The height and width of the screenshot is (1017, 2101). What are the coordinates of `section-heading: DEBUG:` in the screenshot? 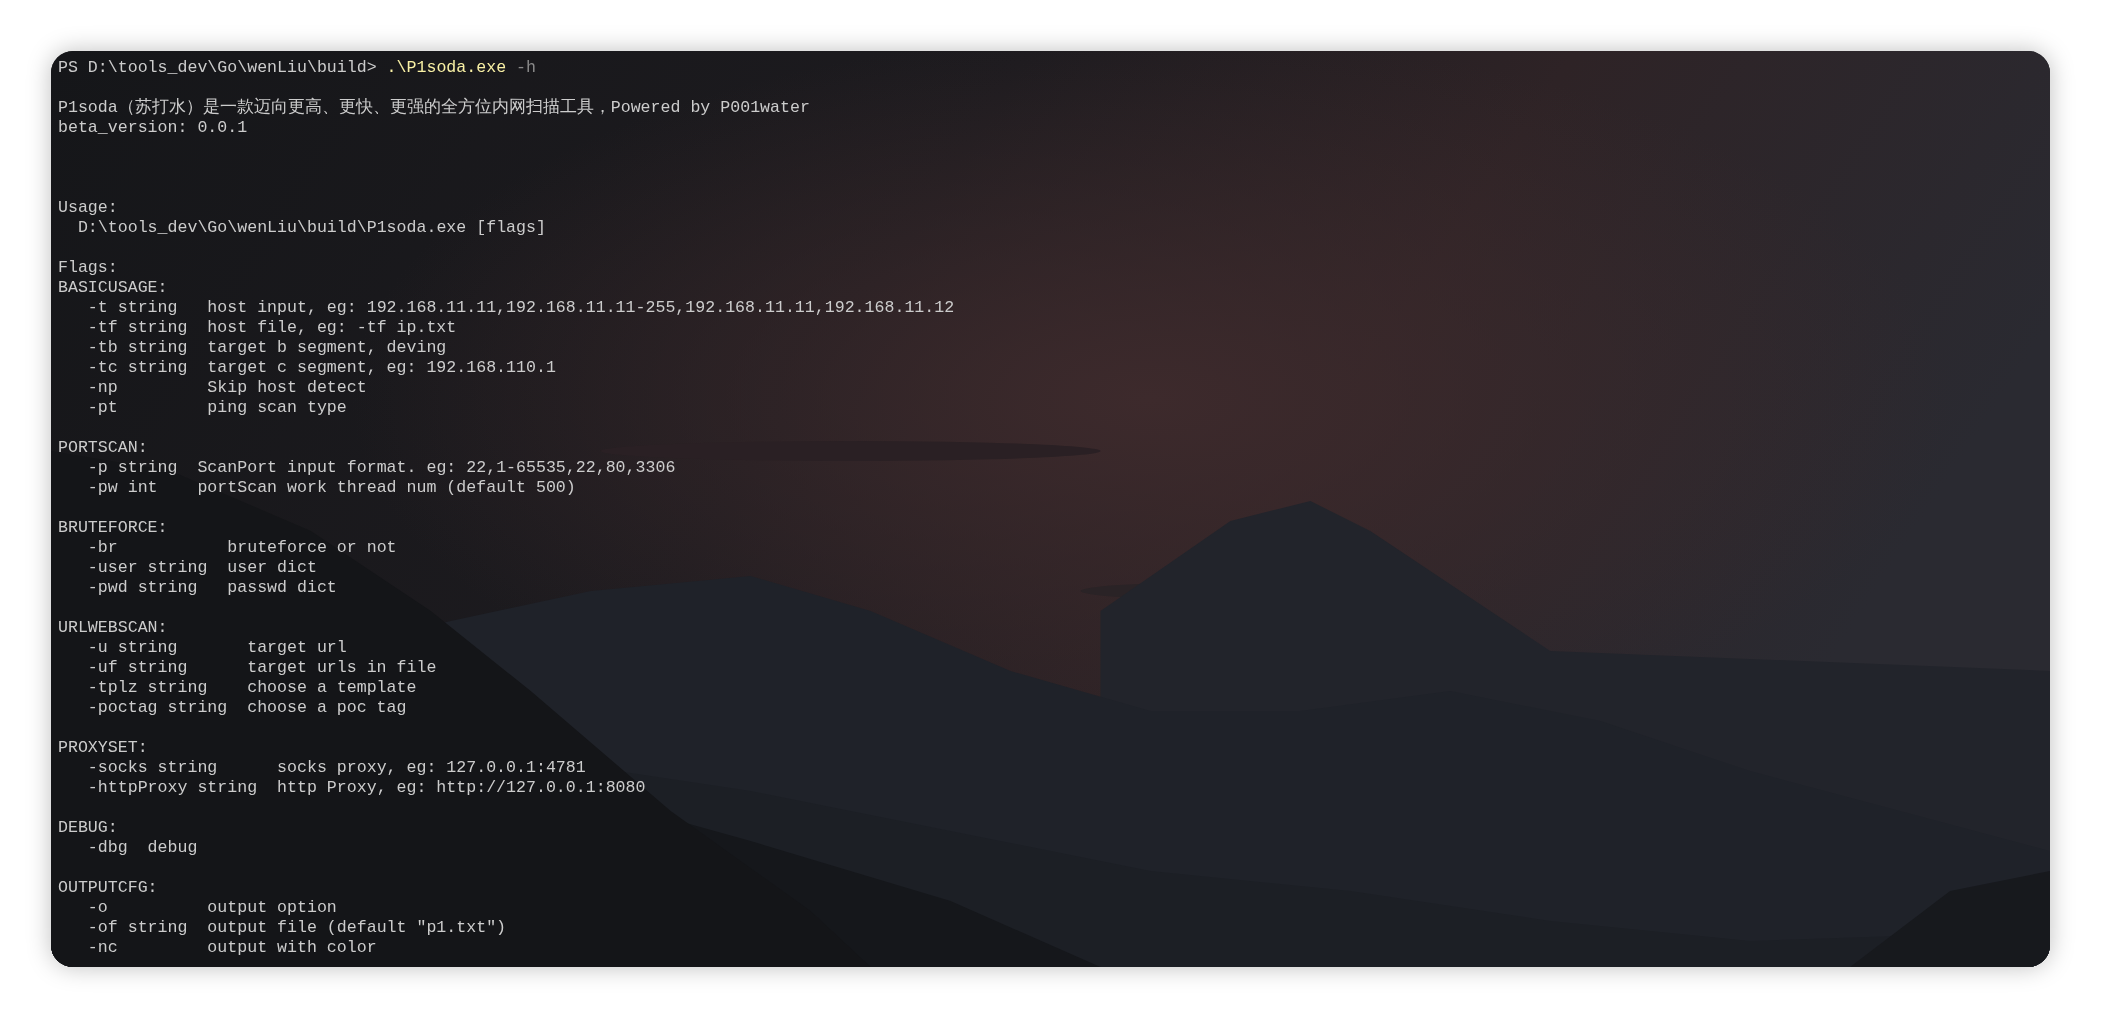 It's located at (88, 827).